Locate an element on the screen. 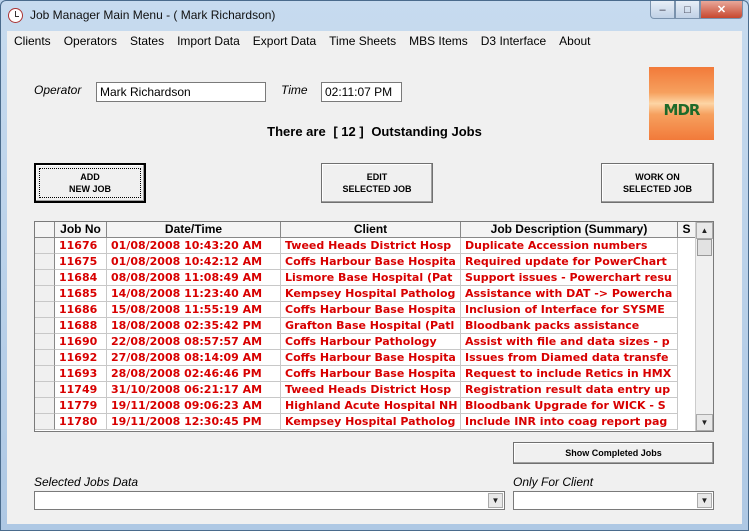 The height and width of the screenshot is (531, 749). cell-job-no: 11749 is located at coordinates (81, 390).